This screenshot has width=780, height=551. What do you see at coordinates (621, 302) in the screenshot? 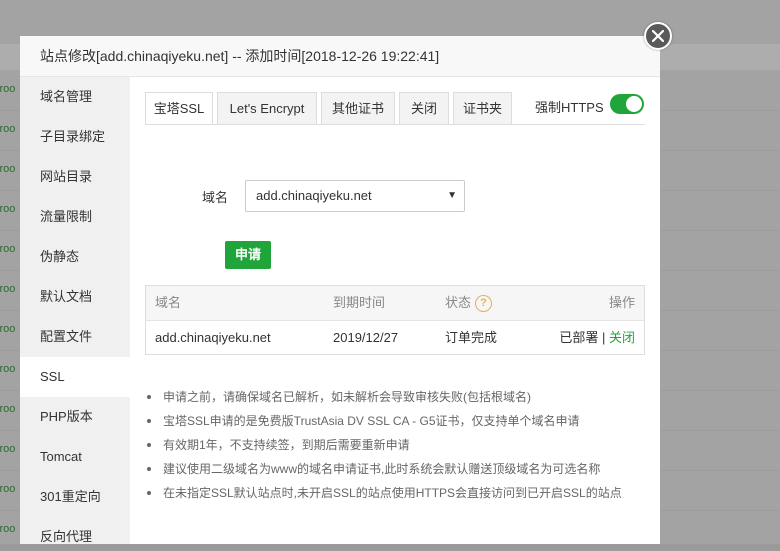
I see `header-actions: 操作` at bounding box center [621, 302].